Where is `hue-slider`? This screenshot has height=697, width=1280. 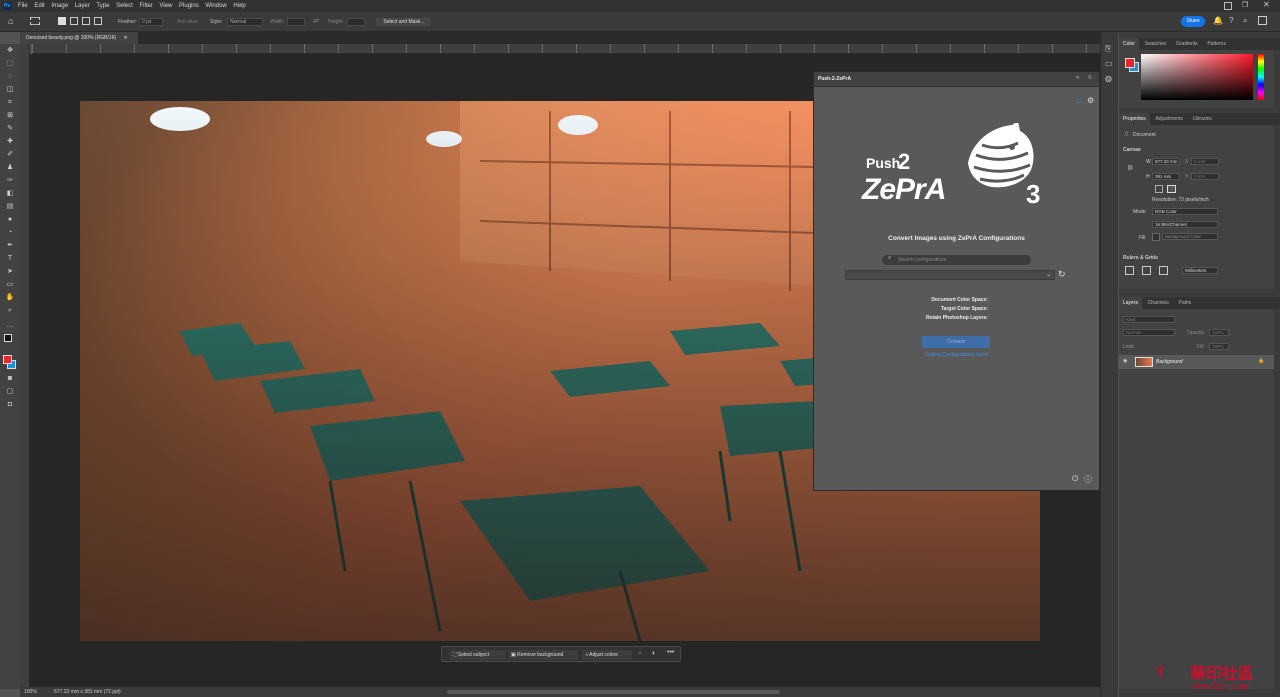 hue-slider is located at coordinates (1261, 77).